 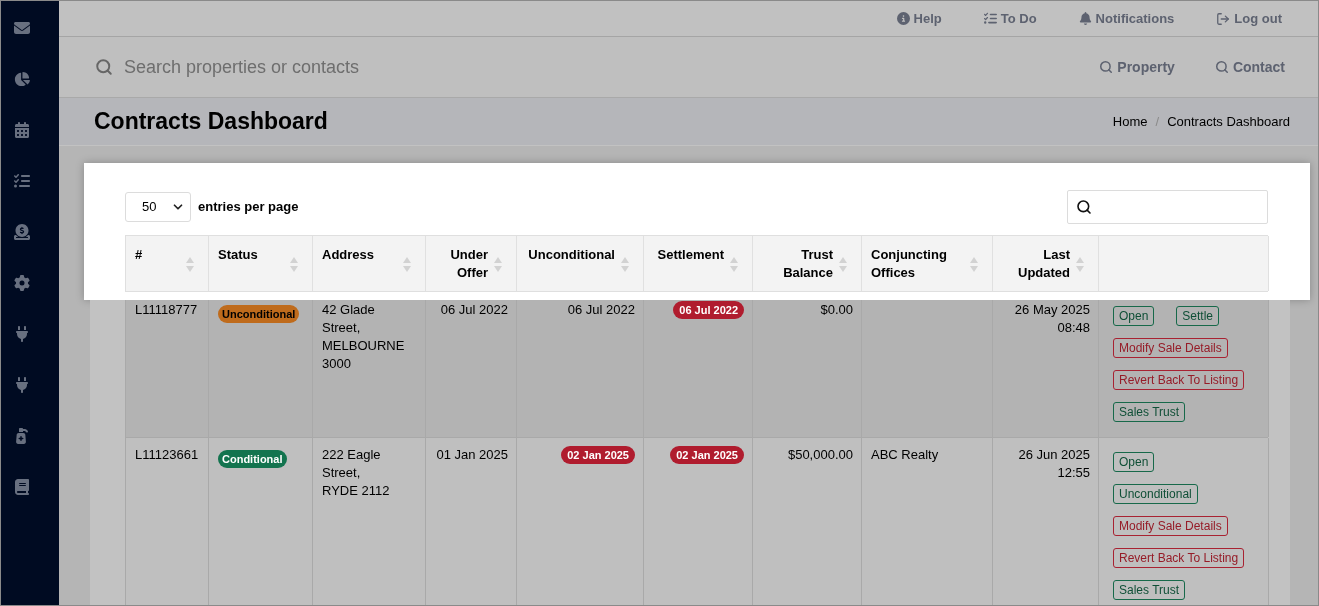 What do you see at coordinates (22, 28) in the screenshot?
I see `envelope-icon` at bounding box center [22, 28].